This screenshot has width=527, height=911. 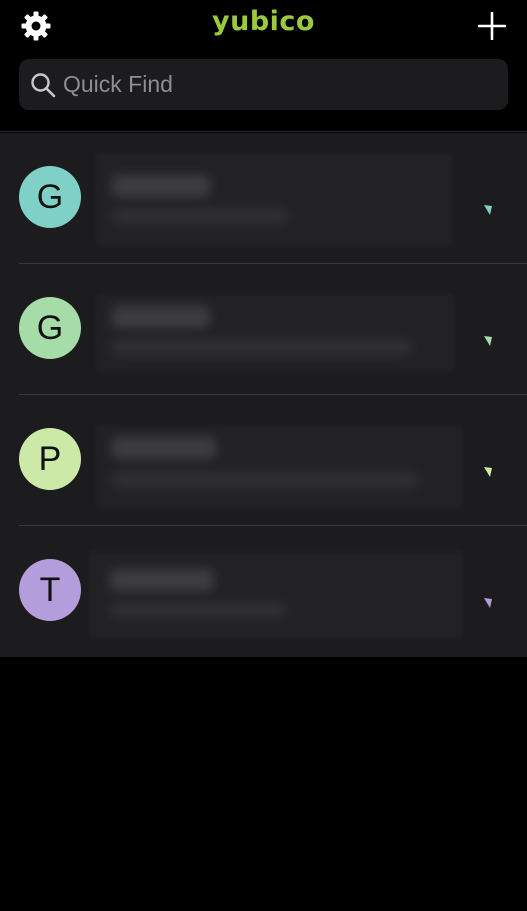 I want to click on search-icon, so click(x=43, y=85).